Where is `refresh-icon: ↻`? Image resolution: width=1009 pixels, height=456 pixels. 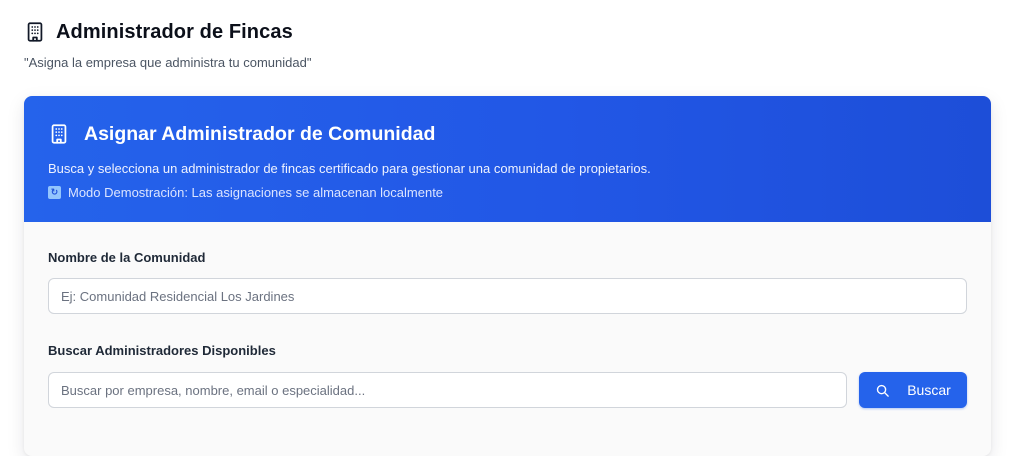 refresh-icon: ↻ is located at coordinates (54, 192).